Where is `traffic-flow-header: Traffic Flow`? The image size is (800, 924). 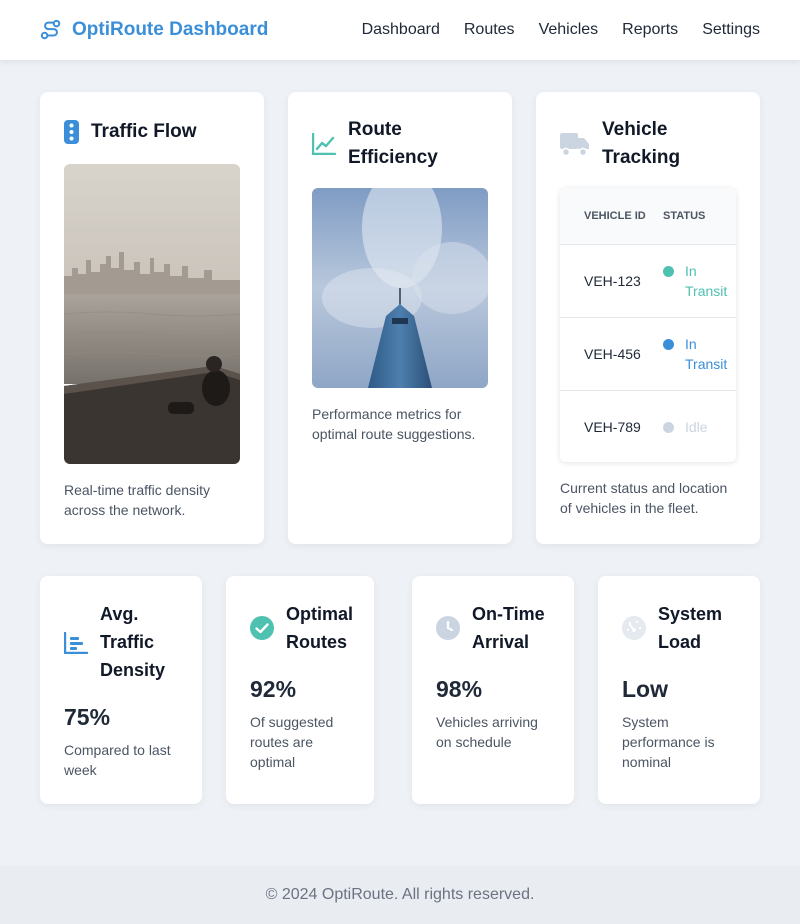 traffic-flow-header: Traffic Flow is located at coordinates (152, 132).